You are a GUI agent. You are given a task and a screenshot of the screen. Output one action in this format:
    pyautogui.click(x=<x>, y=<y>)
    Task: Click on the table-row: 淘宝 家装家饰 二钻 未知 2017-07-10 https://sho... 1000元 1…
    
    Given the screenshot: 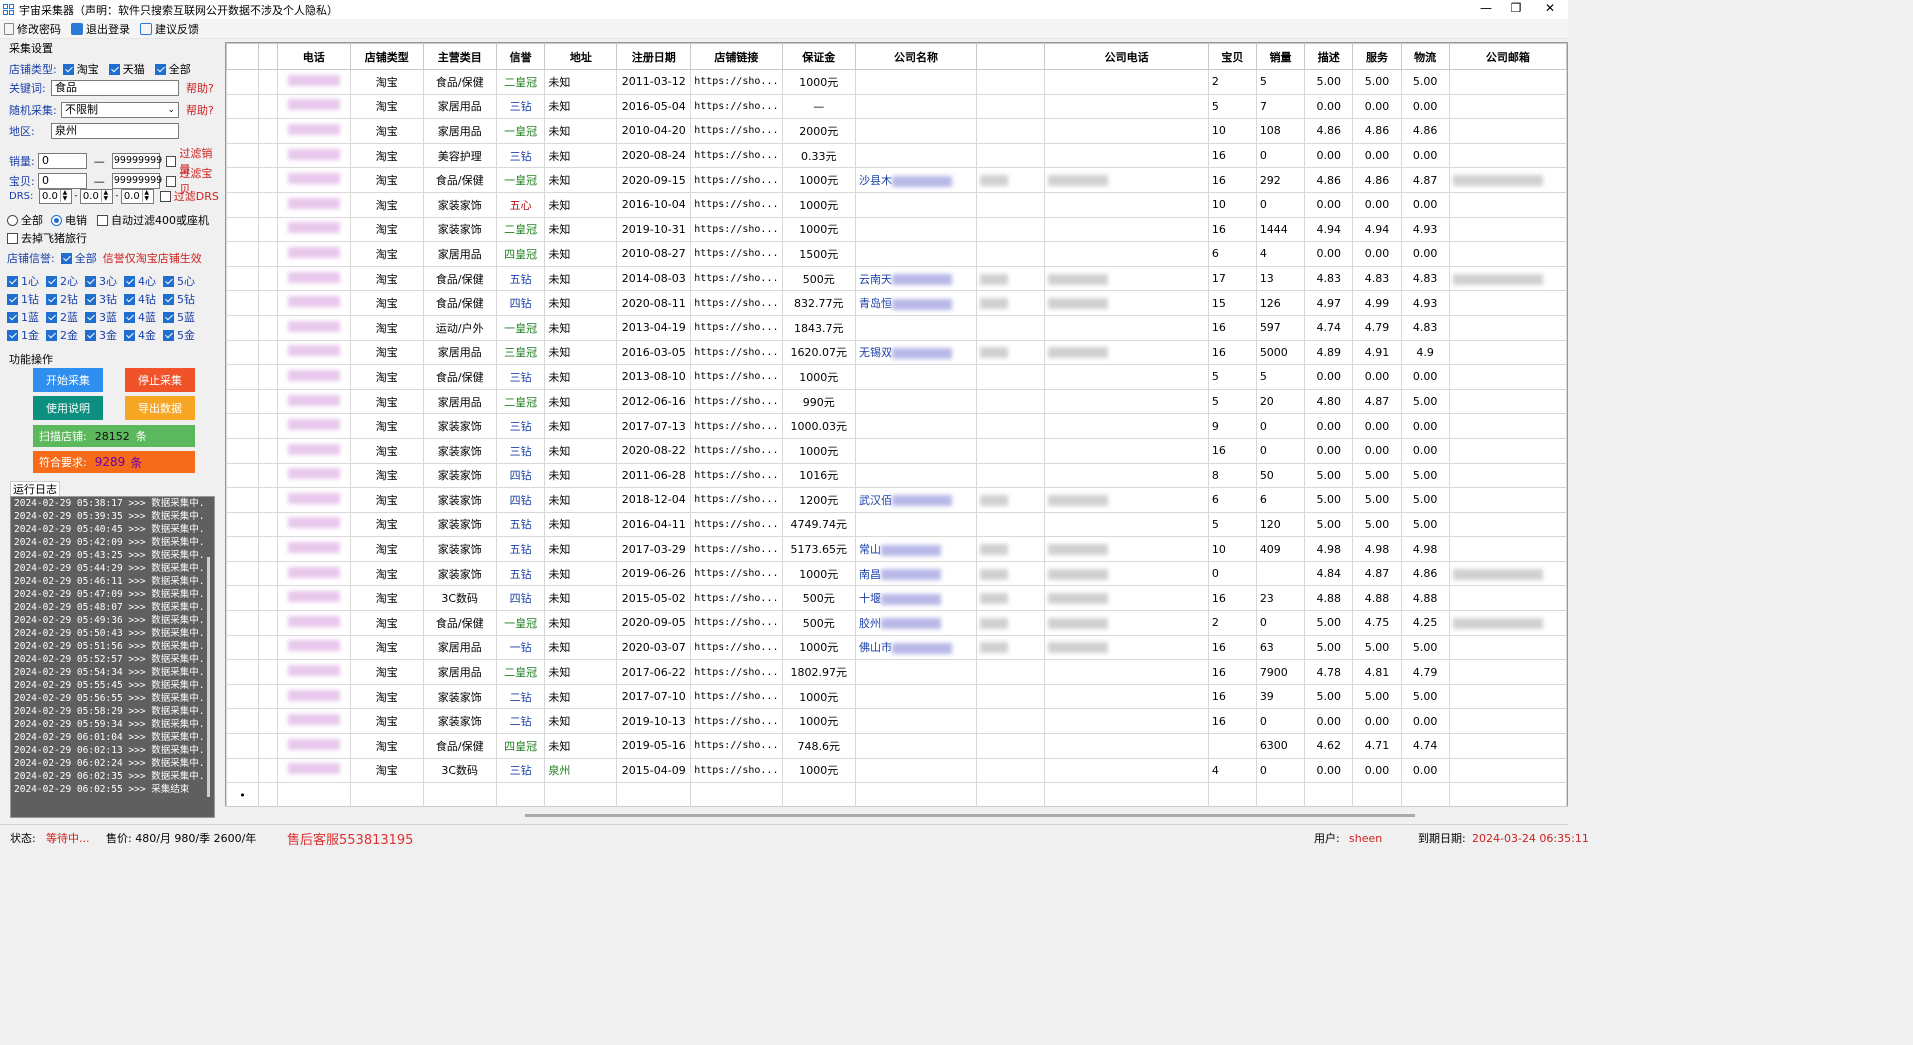 What is the action you would take?
    pyautogui.click(x=896, y=696)
    